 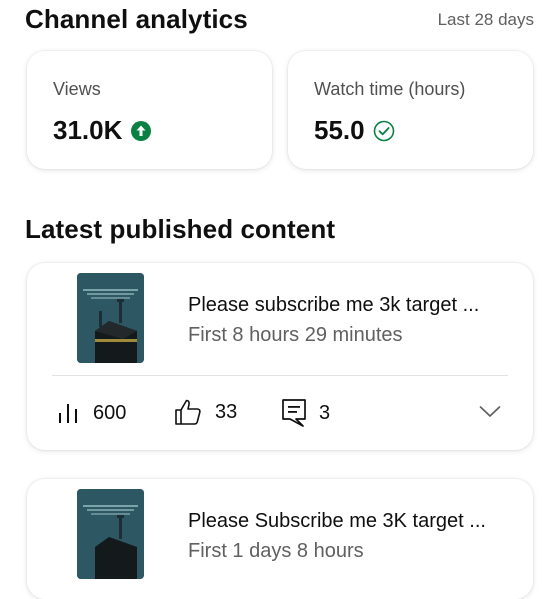 I want to click on views-value: 31.0K, so click(x=88, y=130).